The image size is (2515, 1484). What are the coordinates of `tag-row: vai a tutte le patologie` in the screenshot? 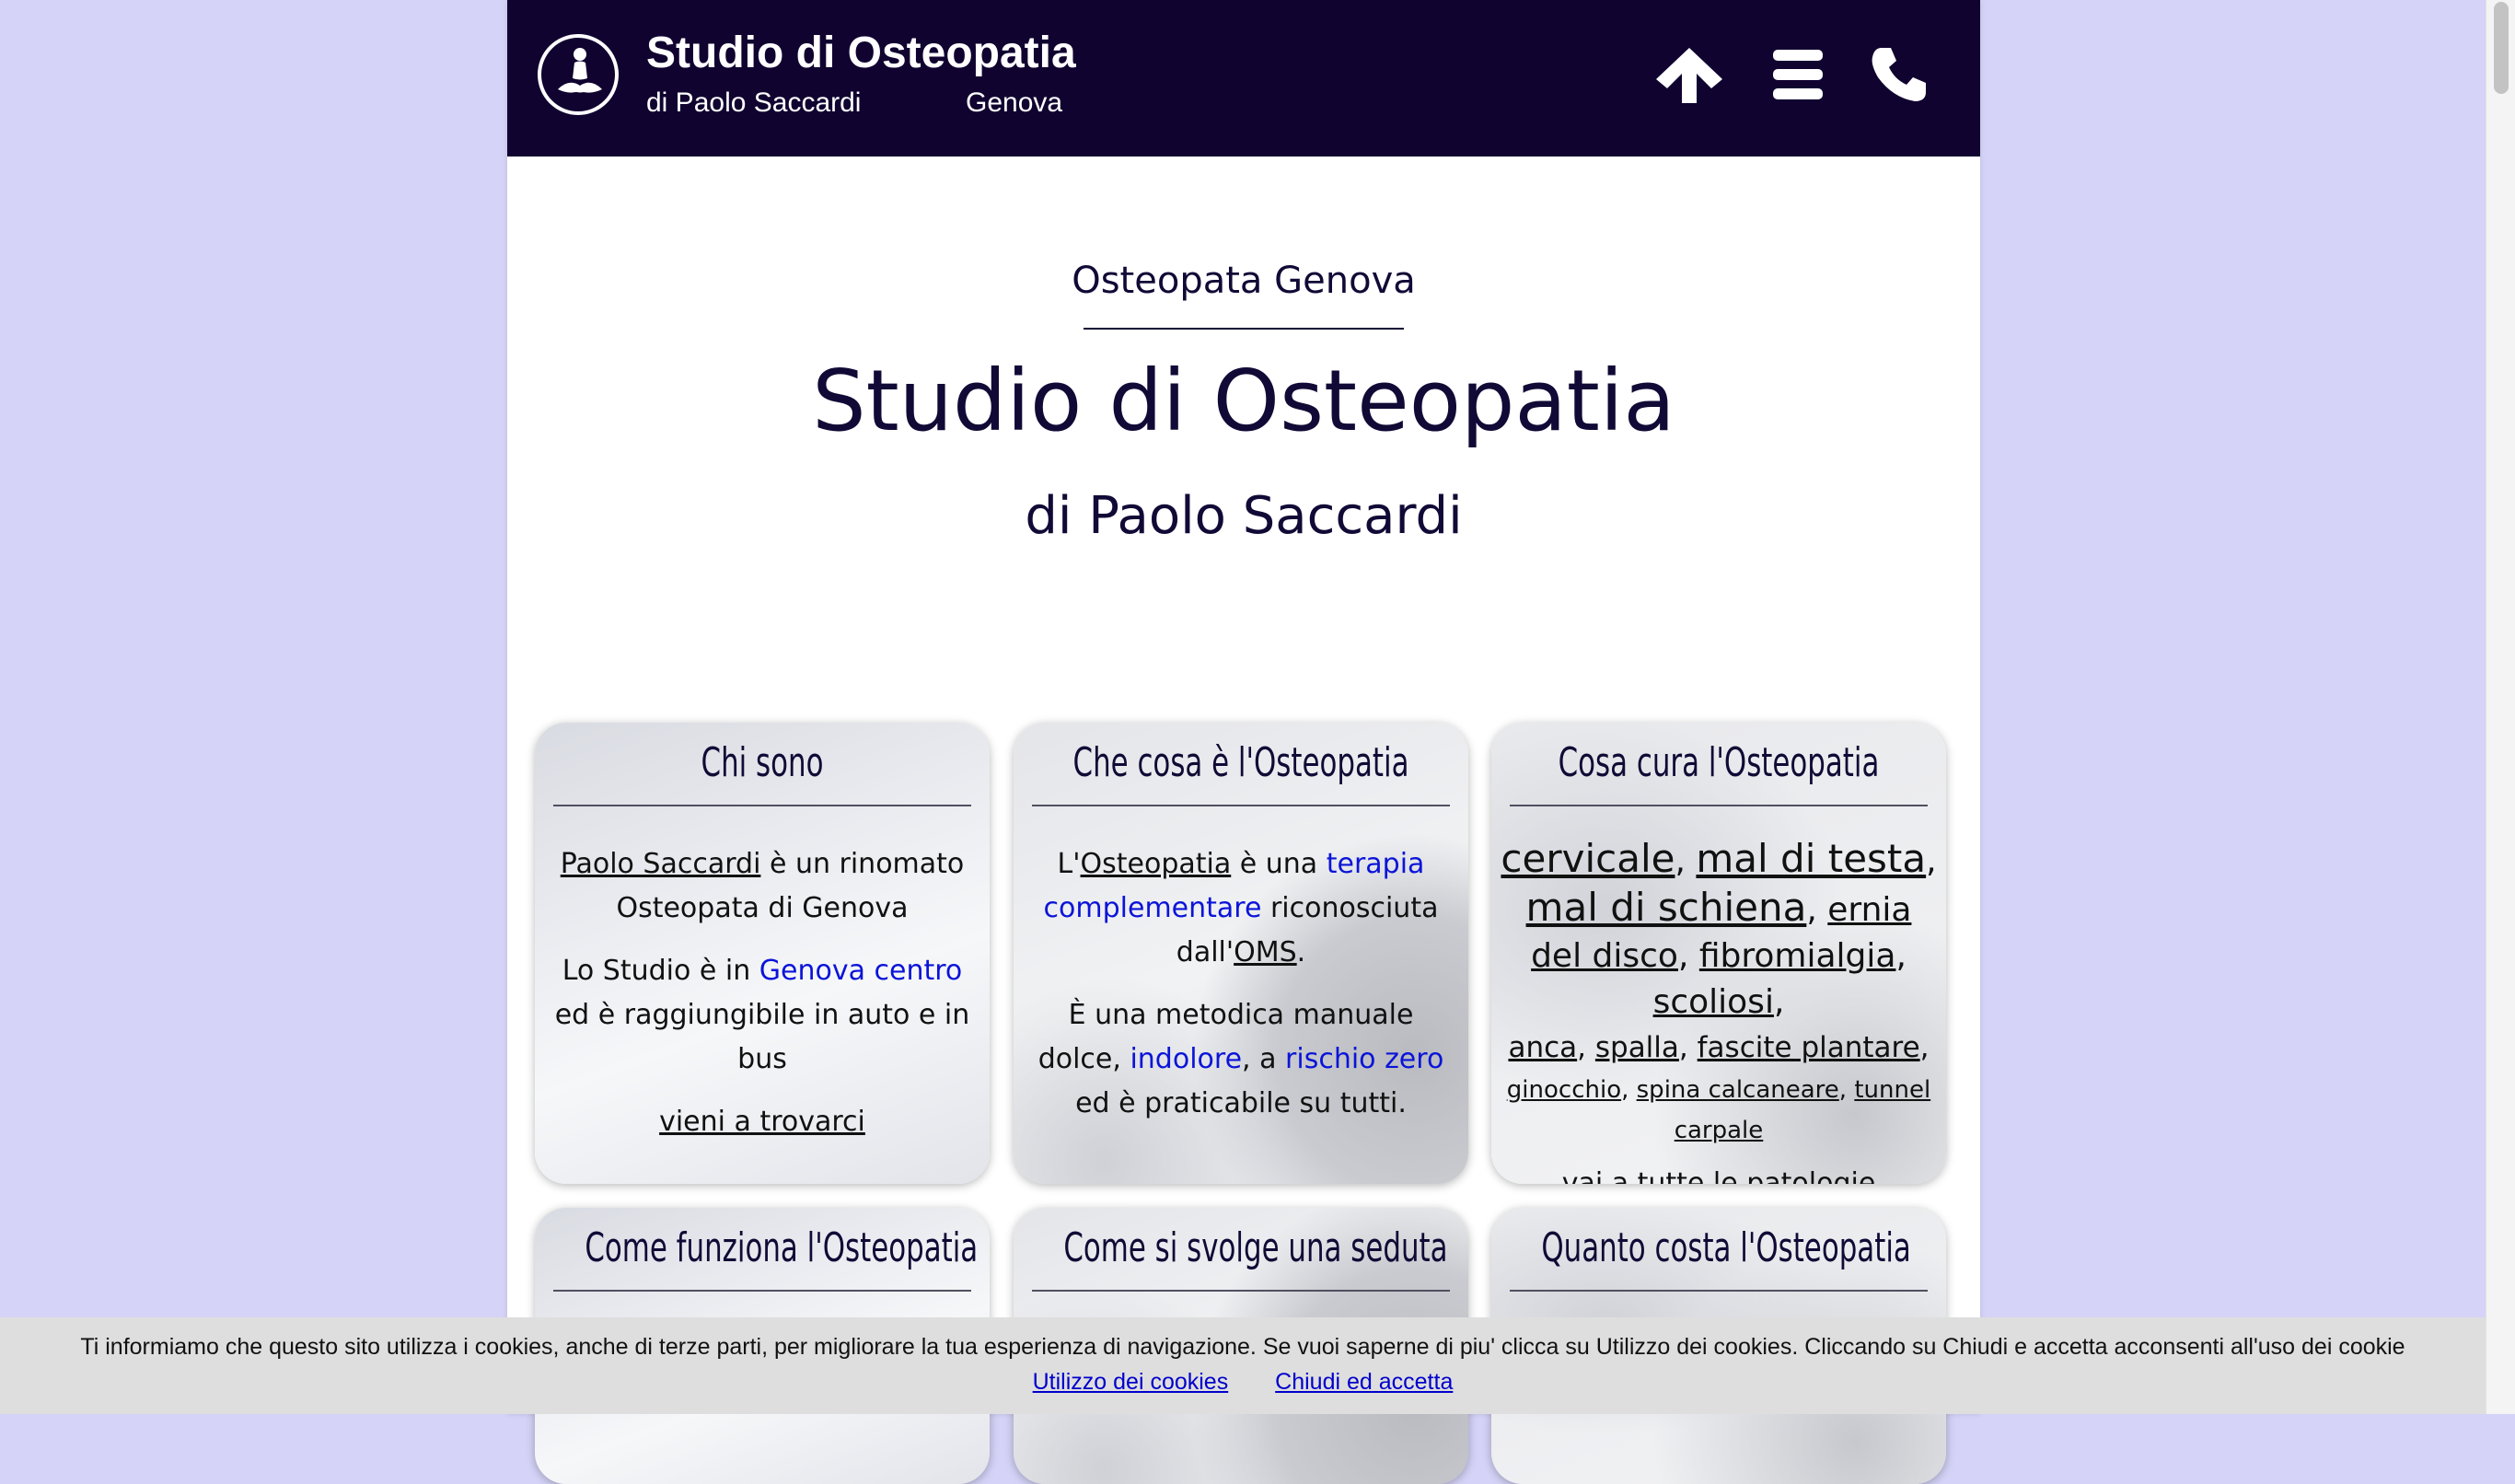 It's located at (1719, 1174).